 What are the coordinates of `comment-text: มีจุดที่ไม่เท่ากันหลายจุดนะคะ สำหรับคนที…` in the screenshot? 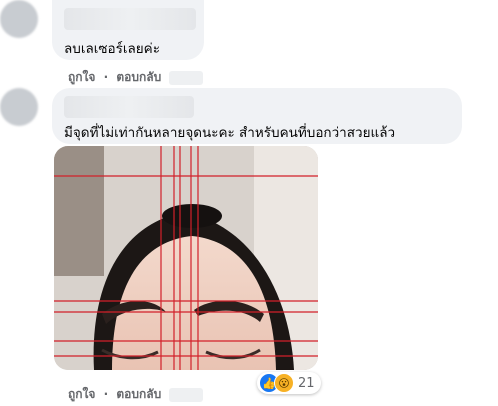 It's located at (230, 133).